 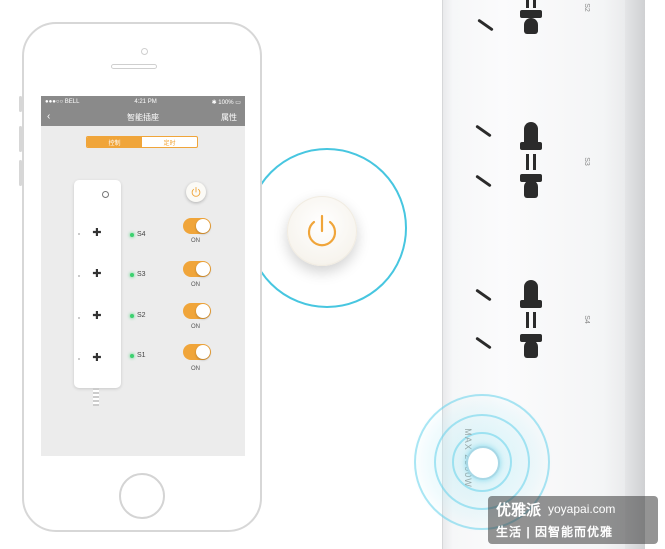 I want to click on carrier-text: ●●●○○ BELL, so click(x=62, y=102).